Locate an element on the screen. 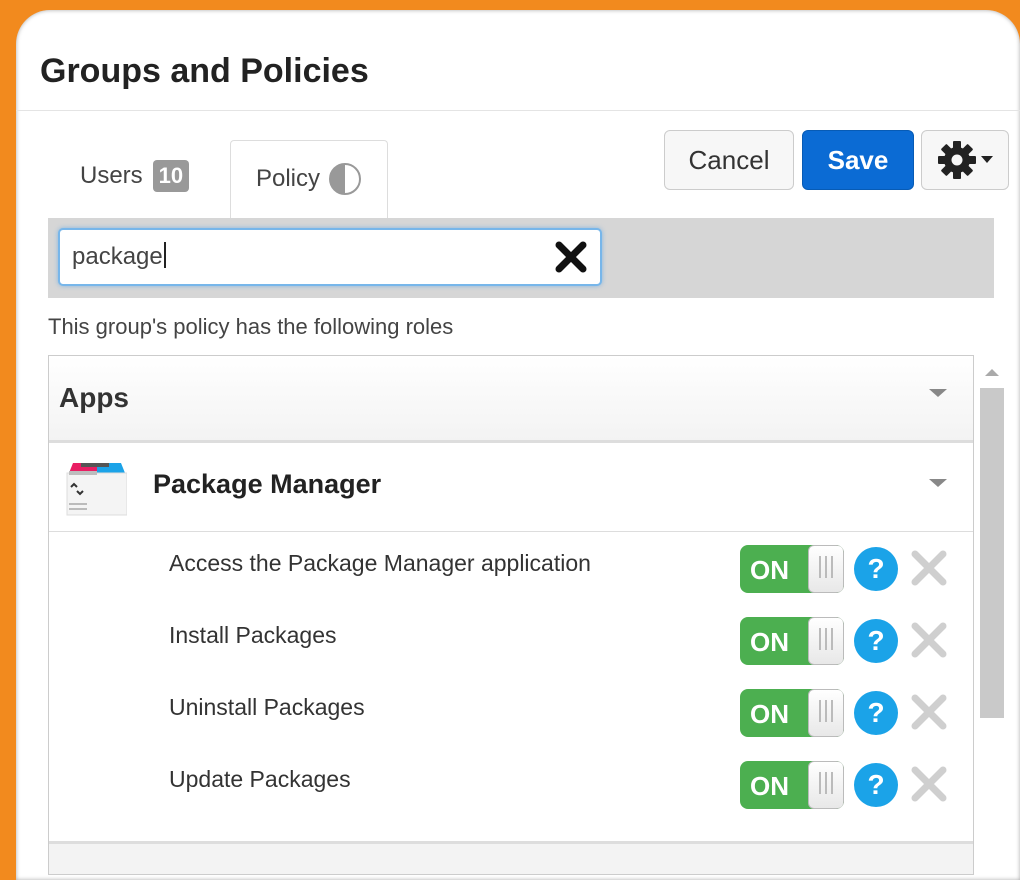  app-row-package-manager: Package Manager is located at coordinates (511, 487).